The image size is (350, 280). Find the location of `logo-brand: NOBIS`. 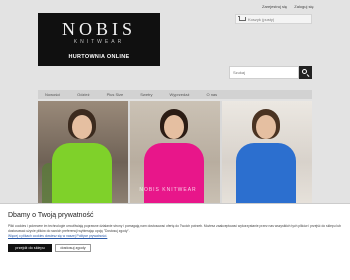

logo-brand: NOBIS is located at coordinates (98, 29).